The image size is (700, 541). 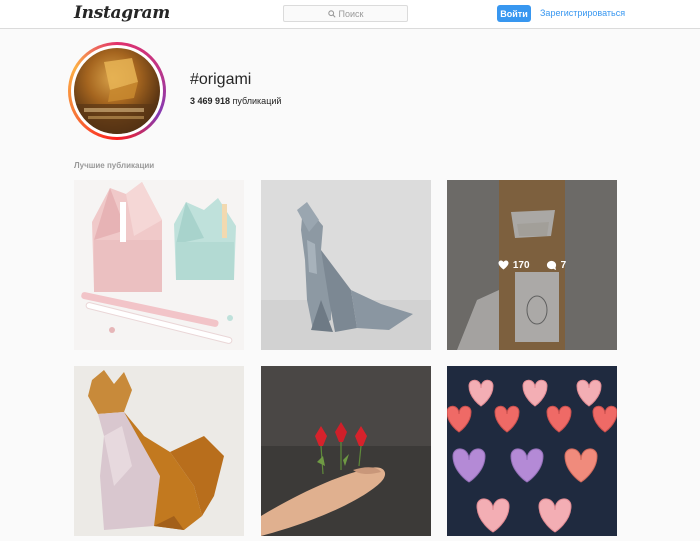 What do you see at coordinates (122, 13) in the screenshot?
I see `instagram-logo: Instagram` at bounding box center [122, 13].